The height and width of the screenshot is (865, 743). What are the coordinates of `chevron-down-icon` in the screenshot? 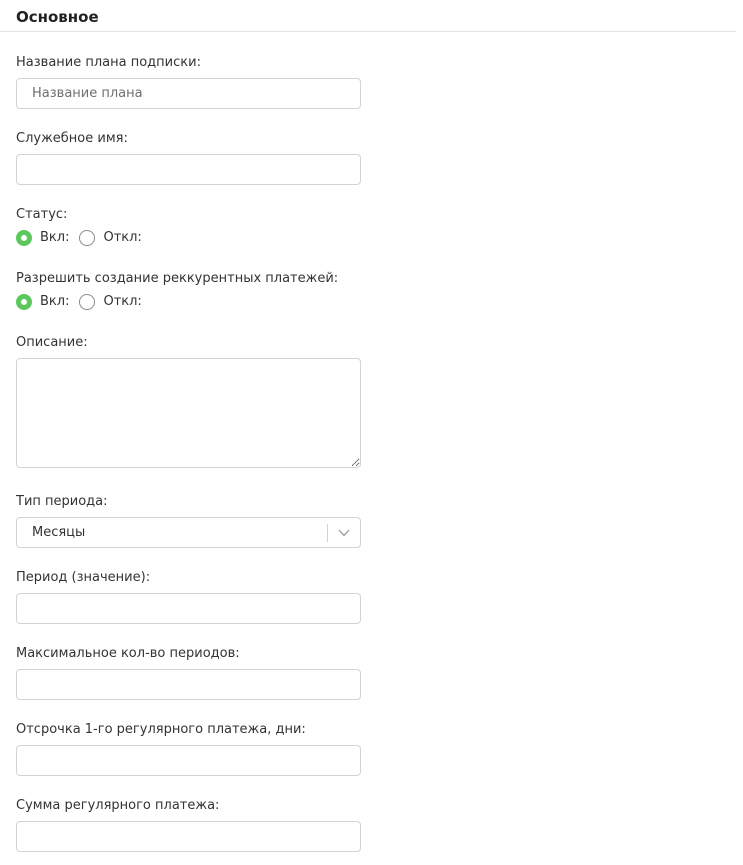 It's located at (344, 533).